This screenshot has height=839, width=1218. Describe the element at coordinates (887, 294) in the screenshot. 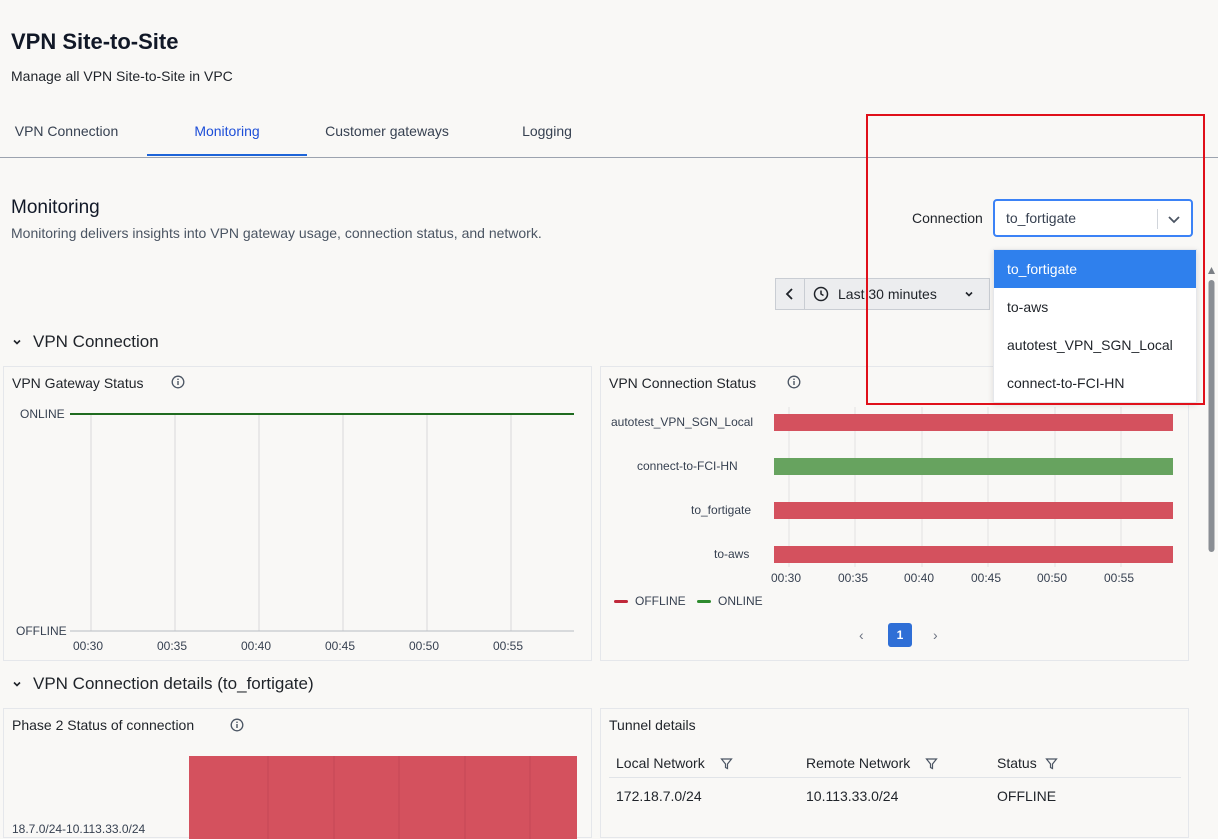

I see `time-range-label: Last 30 minutes` at that location.